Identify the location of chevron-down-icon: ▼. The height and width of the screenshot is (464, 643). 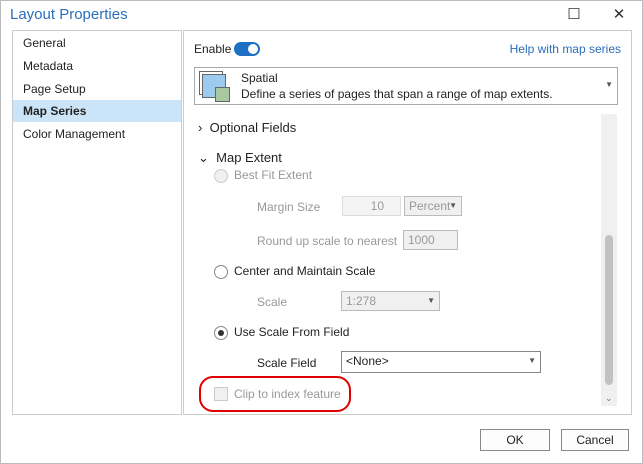
(609, 84).